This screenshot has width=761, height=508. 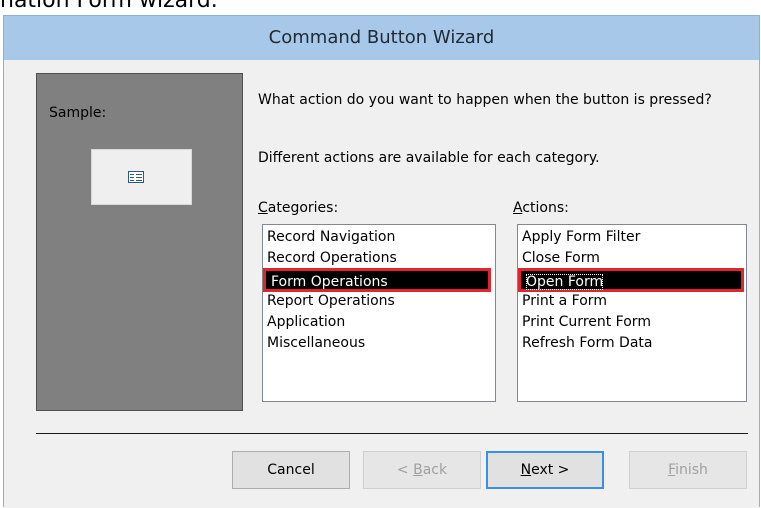 I want to click on back-button-rest: ack, so click(x=435, y=470).